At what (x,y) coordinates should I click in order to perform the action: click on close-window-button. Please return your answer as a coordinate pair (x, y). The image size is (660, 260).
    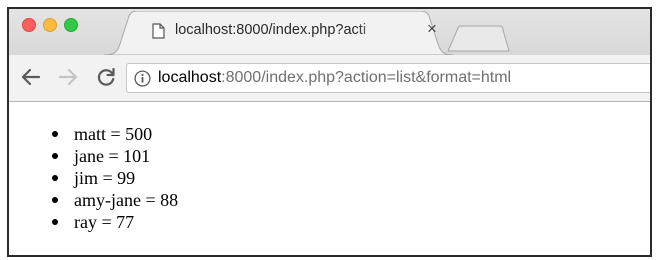
    Looking at the image, I should click on (29, 25).